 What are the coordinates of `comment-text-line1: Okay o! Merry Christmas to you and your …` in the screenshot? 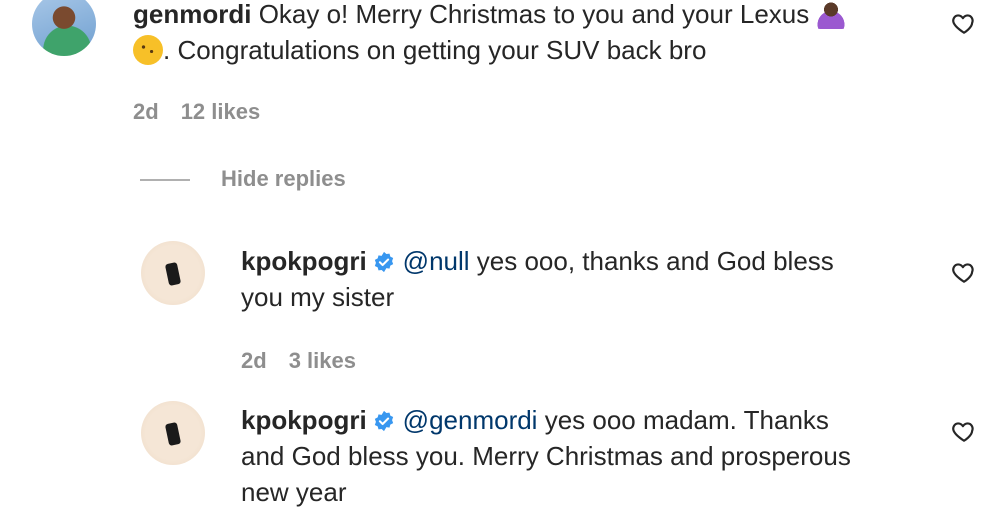 It's located at (534, 14).